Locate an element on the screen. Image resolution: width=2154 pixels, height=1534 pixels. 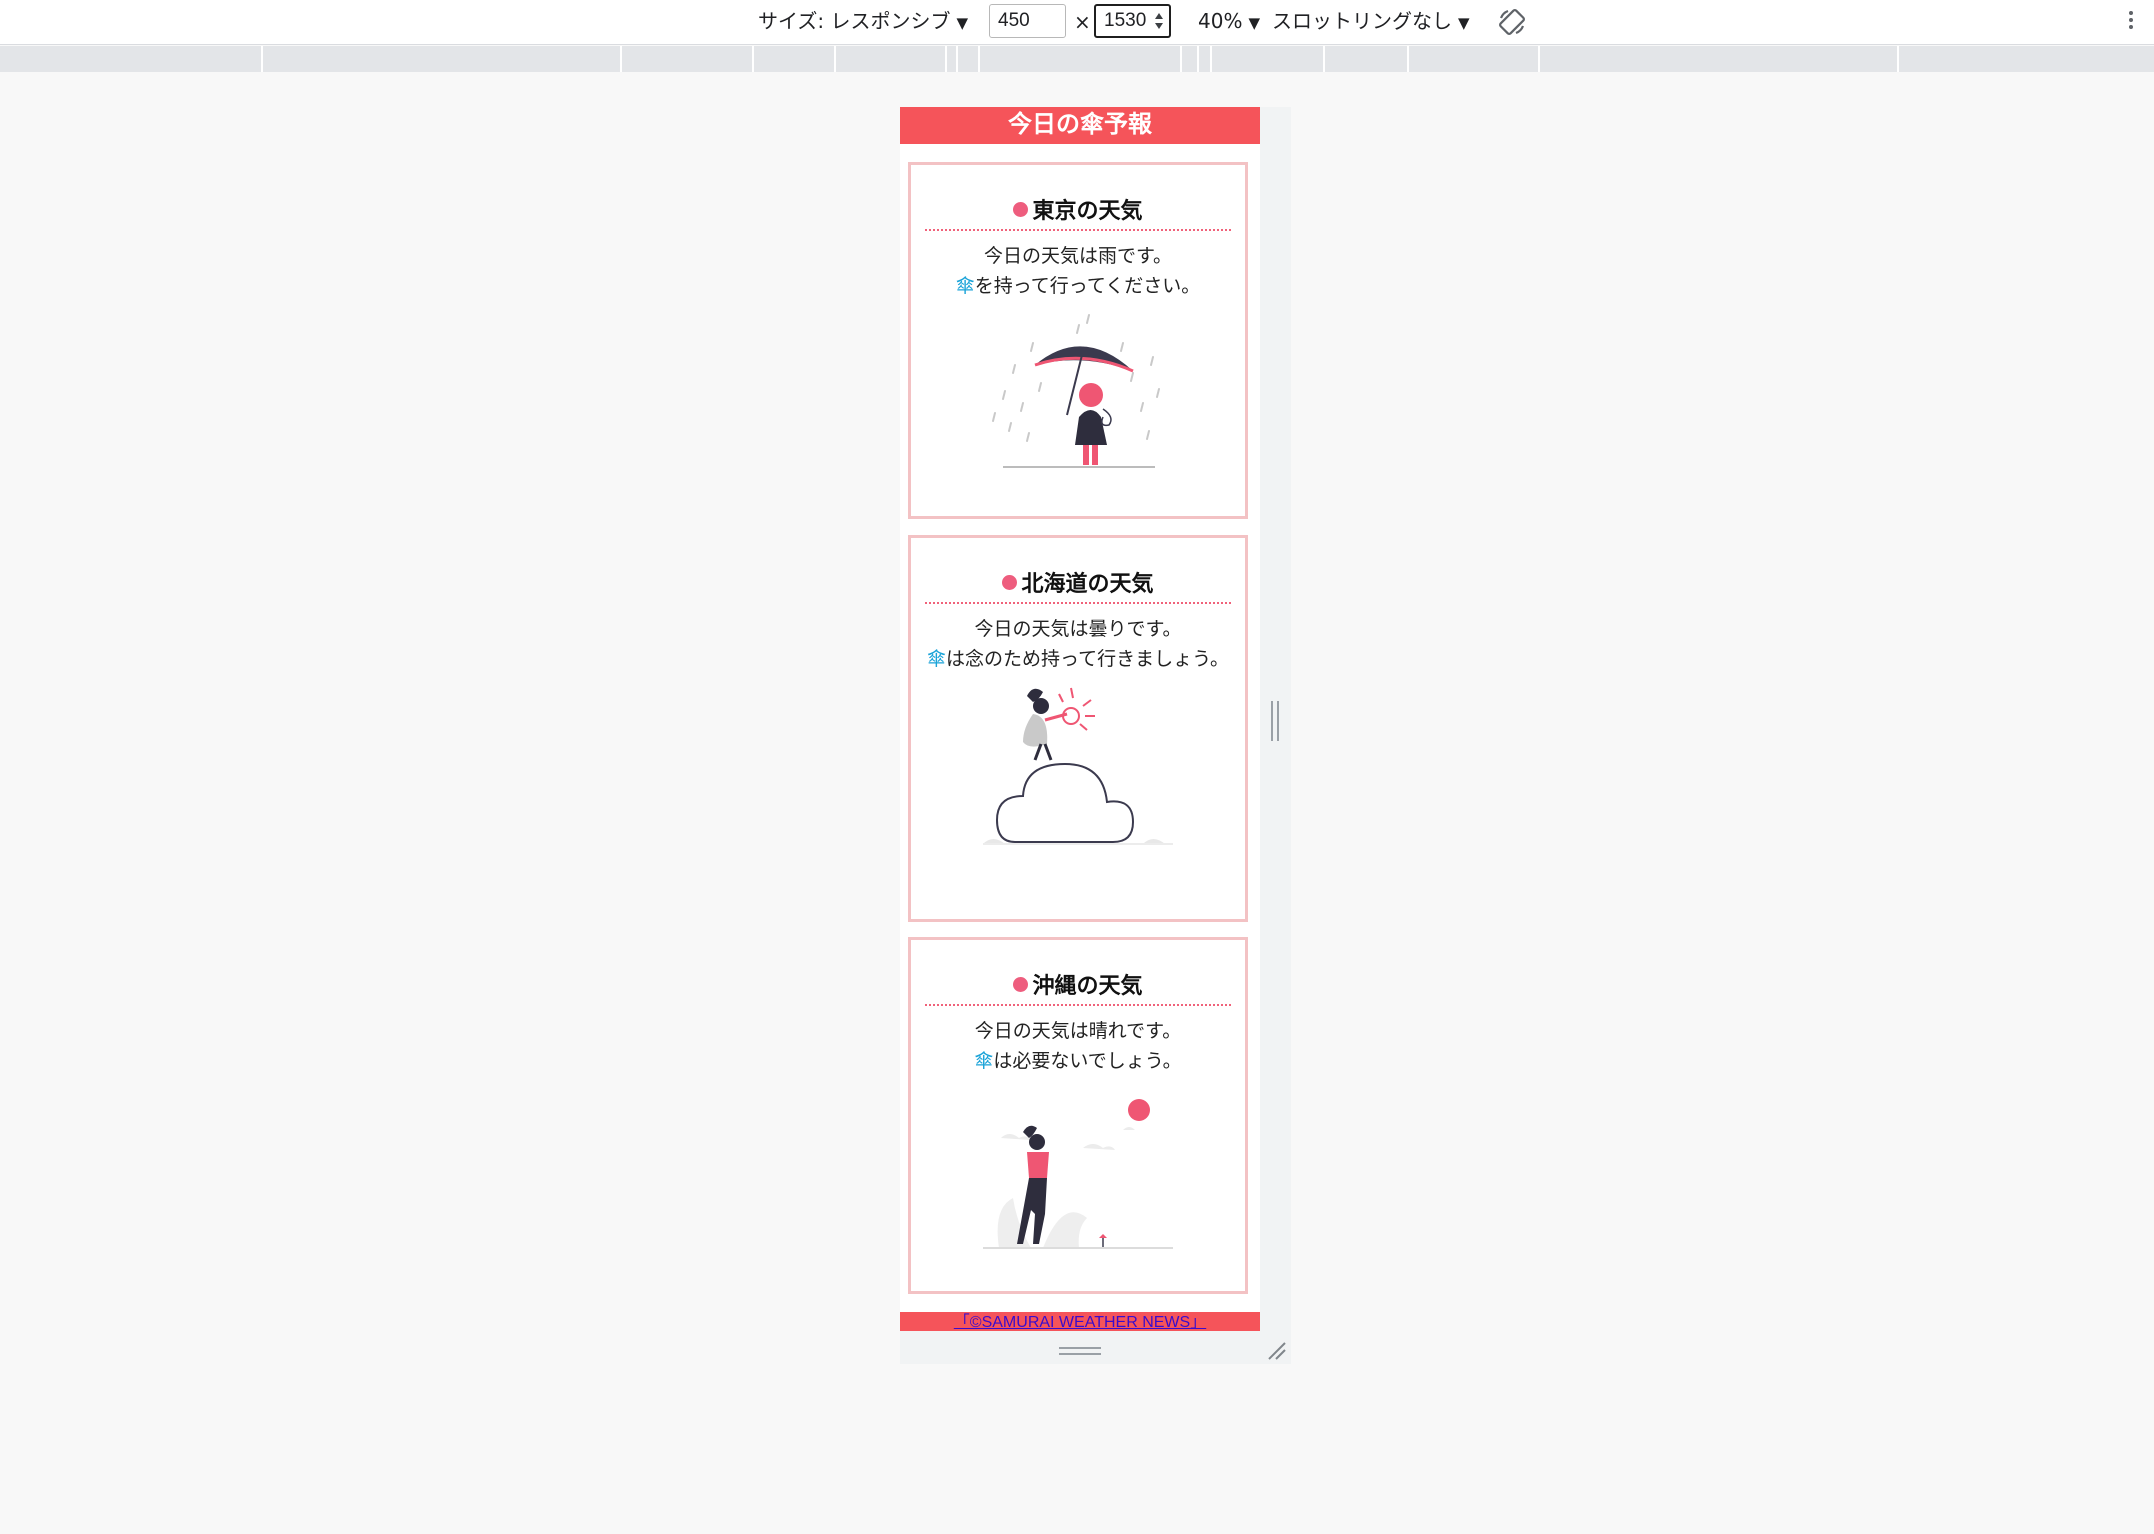
weather-card-okinawa: 沖縄の天気 今日の天気は晴れです。 傘は必要ないでしょう。 is located at coordinates (1078, 1115).